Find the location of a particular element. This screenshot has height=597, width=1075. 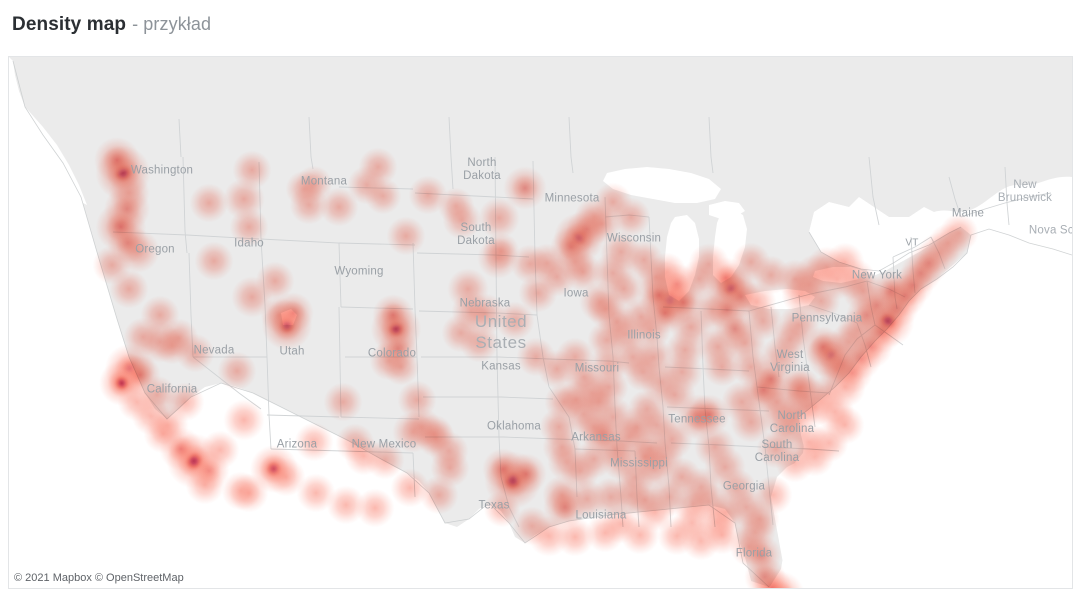

map-attribution: © 2021 Mapbox © OpenStreetMap is located at coordinates (99, 578).